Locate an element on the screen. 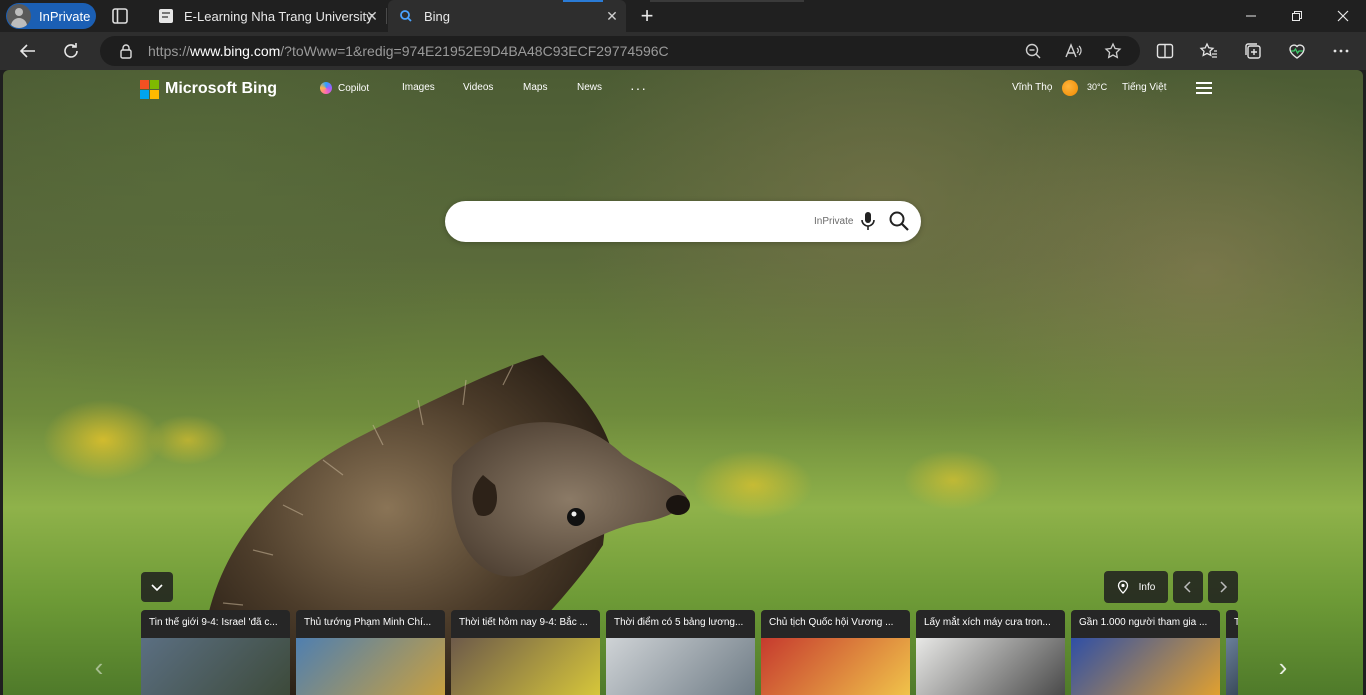 The image size is (1366, 695). inprivate-label: InPrivate is located at coordinates (65, 16).